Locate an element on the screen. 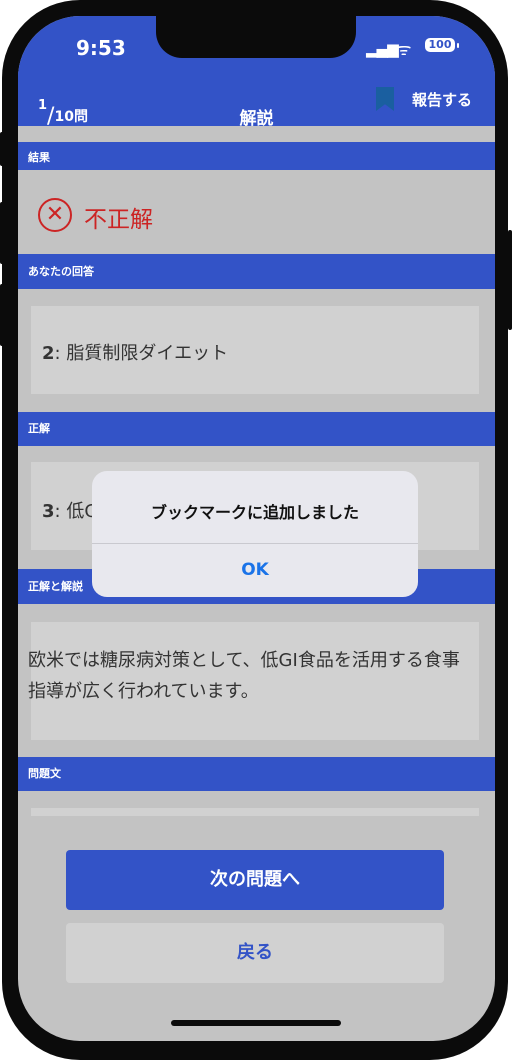  battery-tip is located at coordinates (458, 45).